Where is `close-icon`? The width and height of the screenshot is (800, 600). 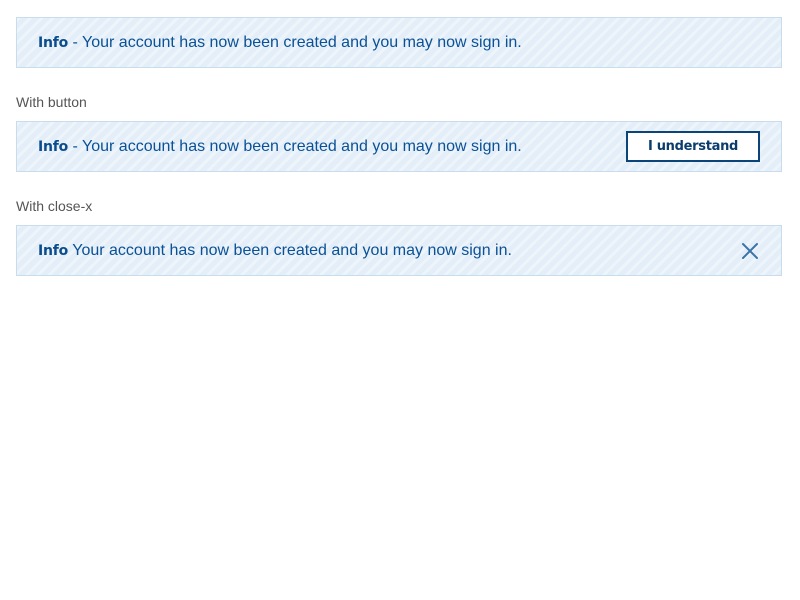
close-icon is located at coordinates (750, 250).